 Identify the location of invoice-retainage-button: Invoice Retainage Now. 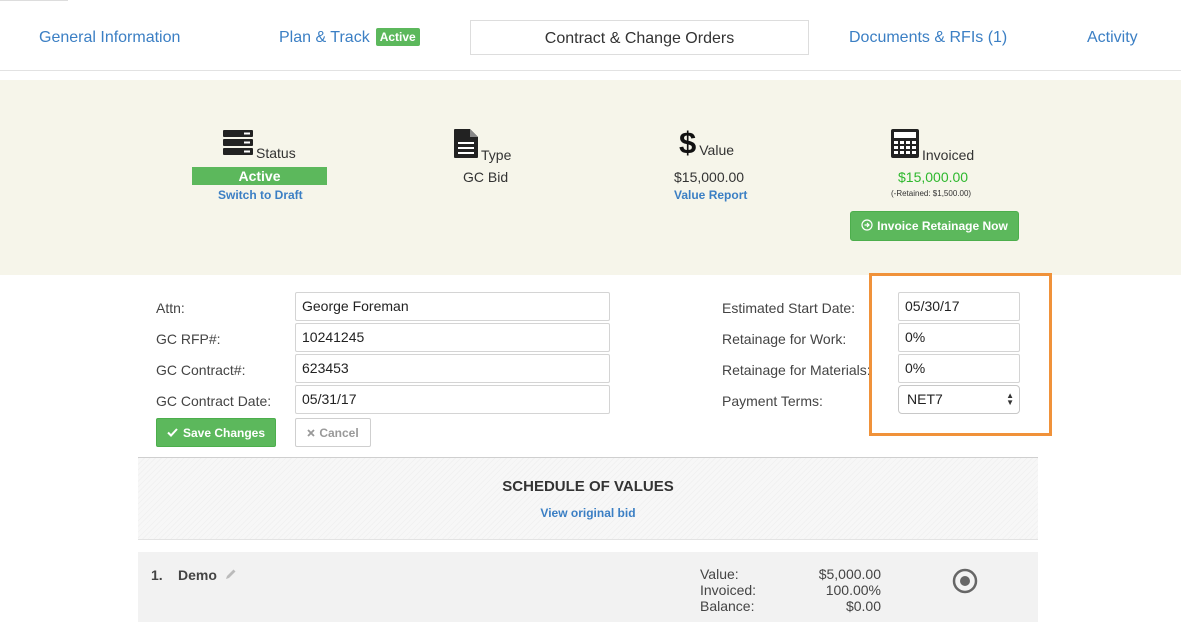
(934, 226).